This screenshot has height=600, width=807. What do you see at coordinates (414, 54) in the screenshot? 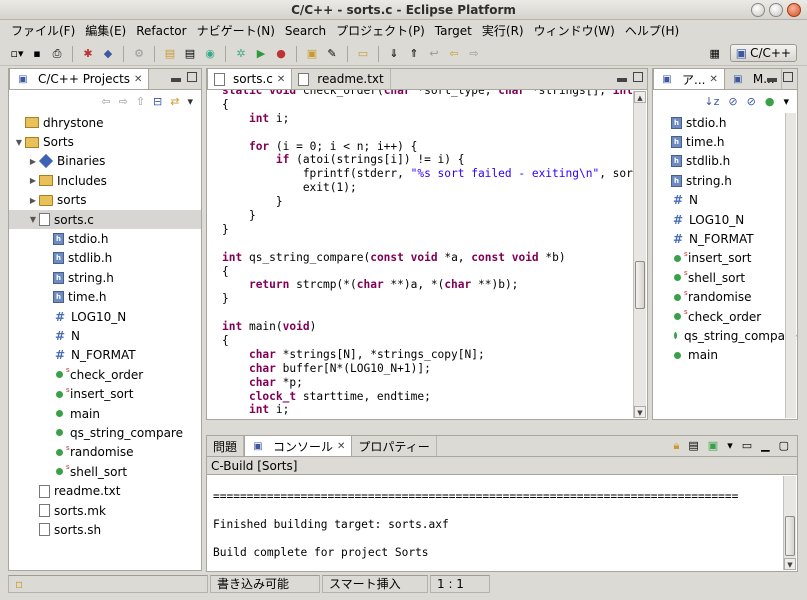
I see `previous-annotation-icon: ⇑` at bounding box center [414, 54].